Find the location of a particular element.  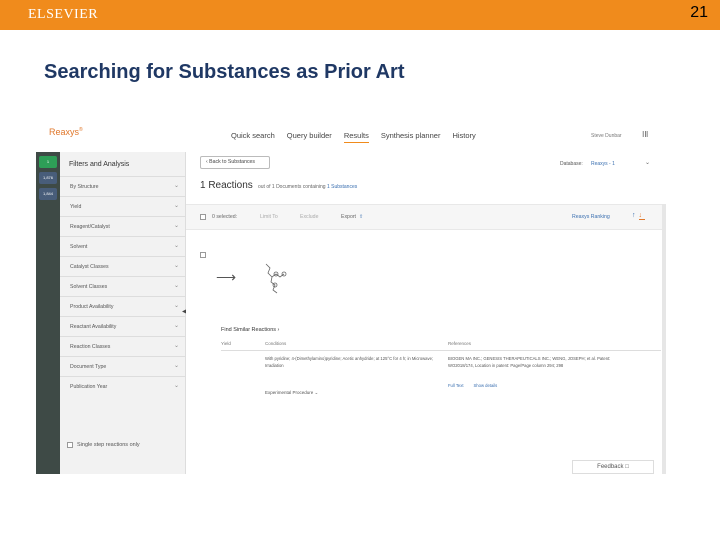

sort-direction: ↑↓ is located at coordinates (638, 216).